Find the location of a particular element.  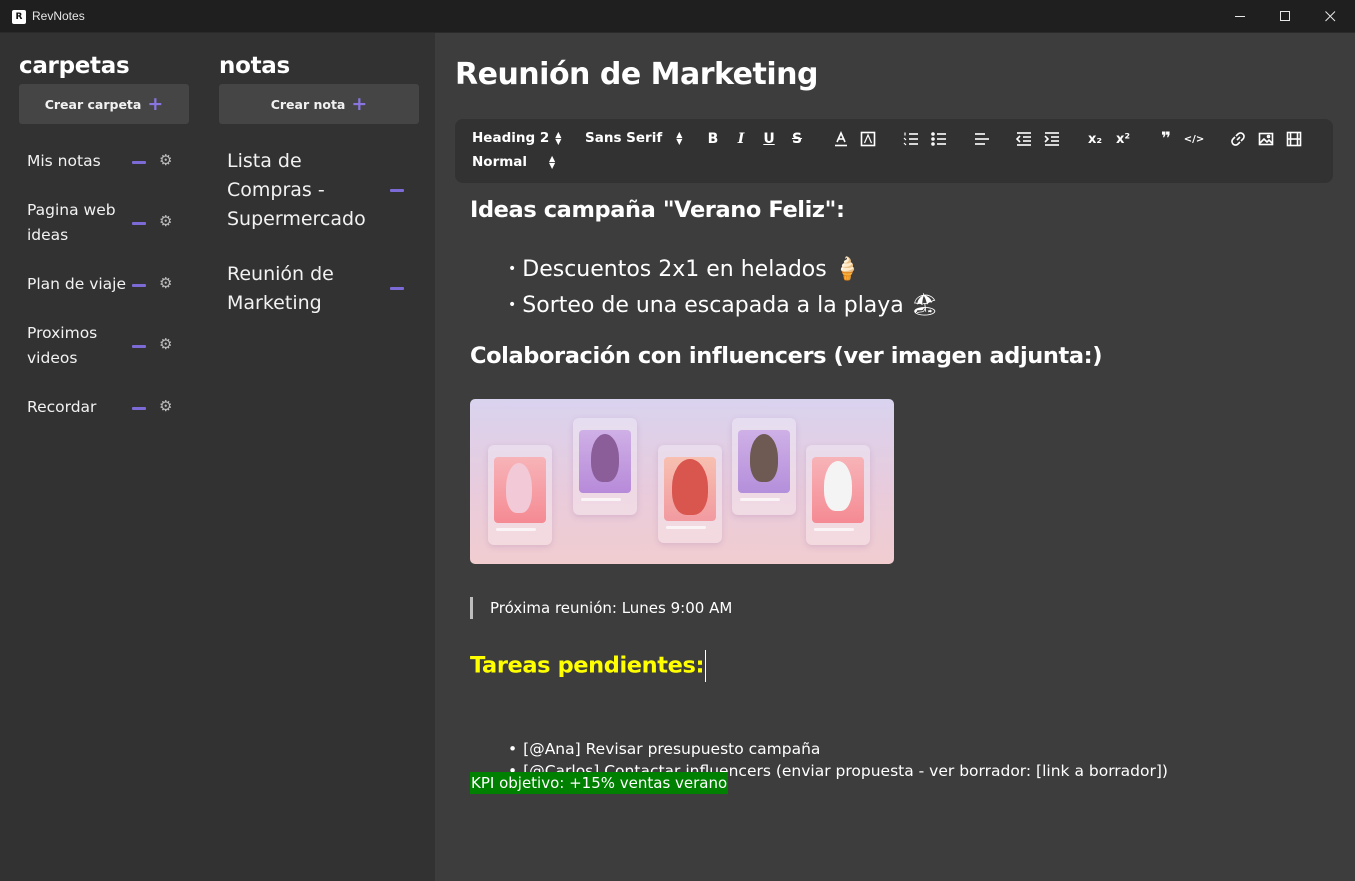

create-note-button: Crear nota + is located at coordinates (319, 104).